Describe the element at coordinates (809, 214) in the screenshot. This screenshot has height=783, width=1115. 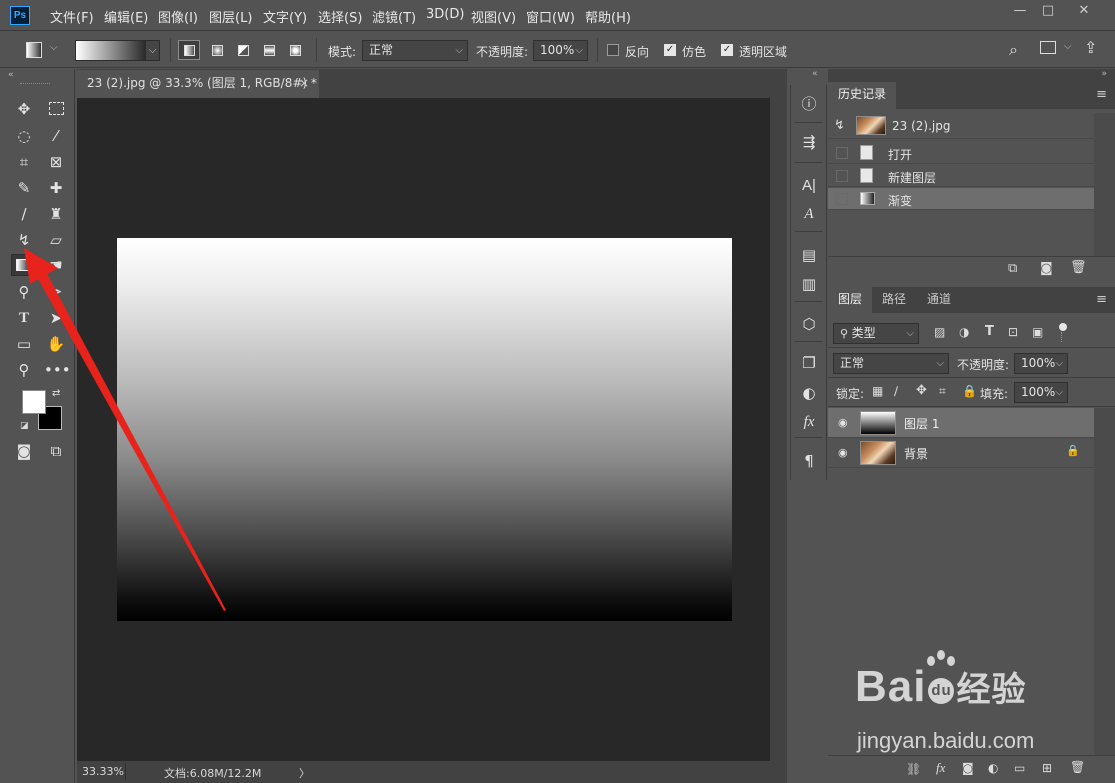
I see `glyphs-icon: A` at that location.